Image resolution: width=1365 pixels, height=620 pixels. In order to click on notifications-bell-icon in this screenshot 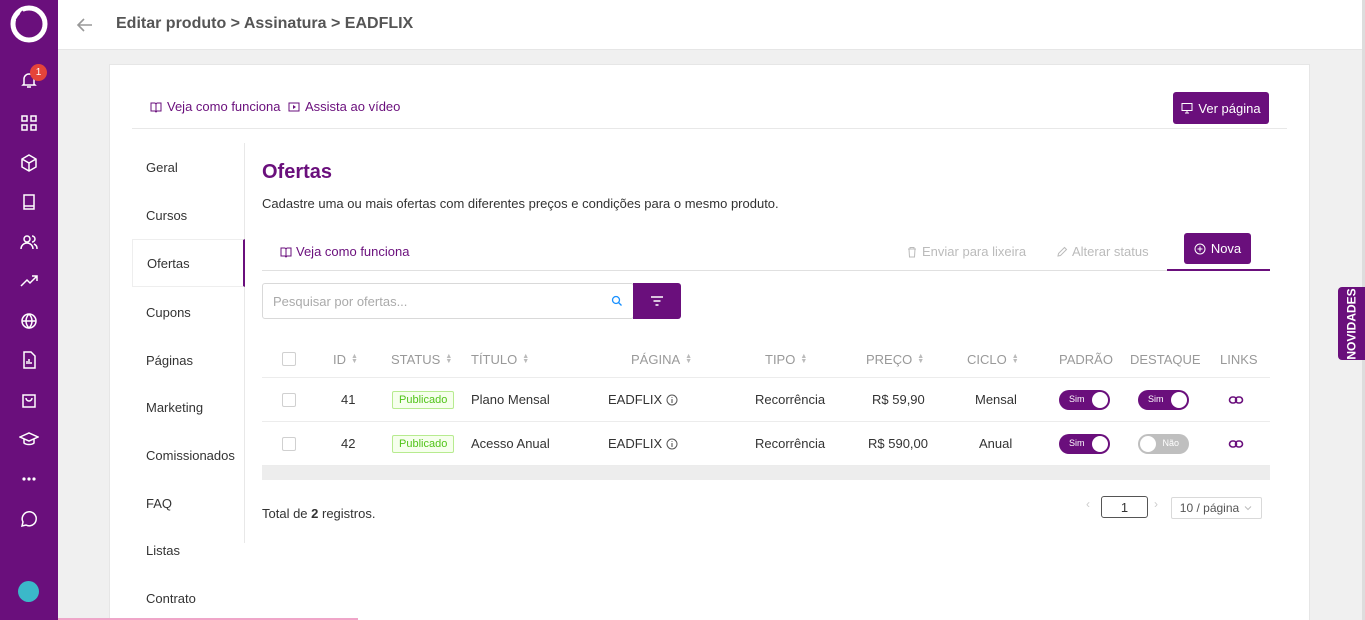, I will do `click(29, 80)`.